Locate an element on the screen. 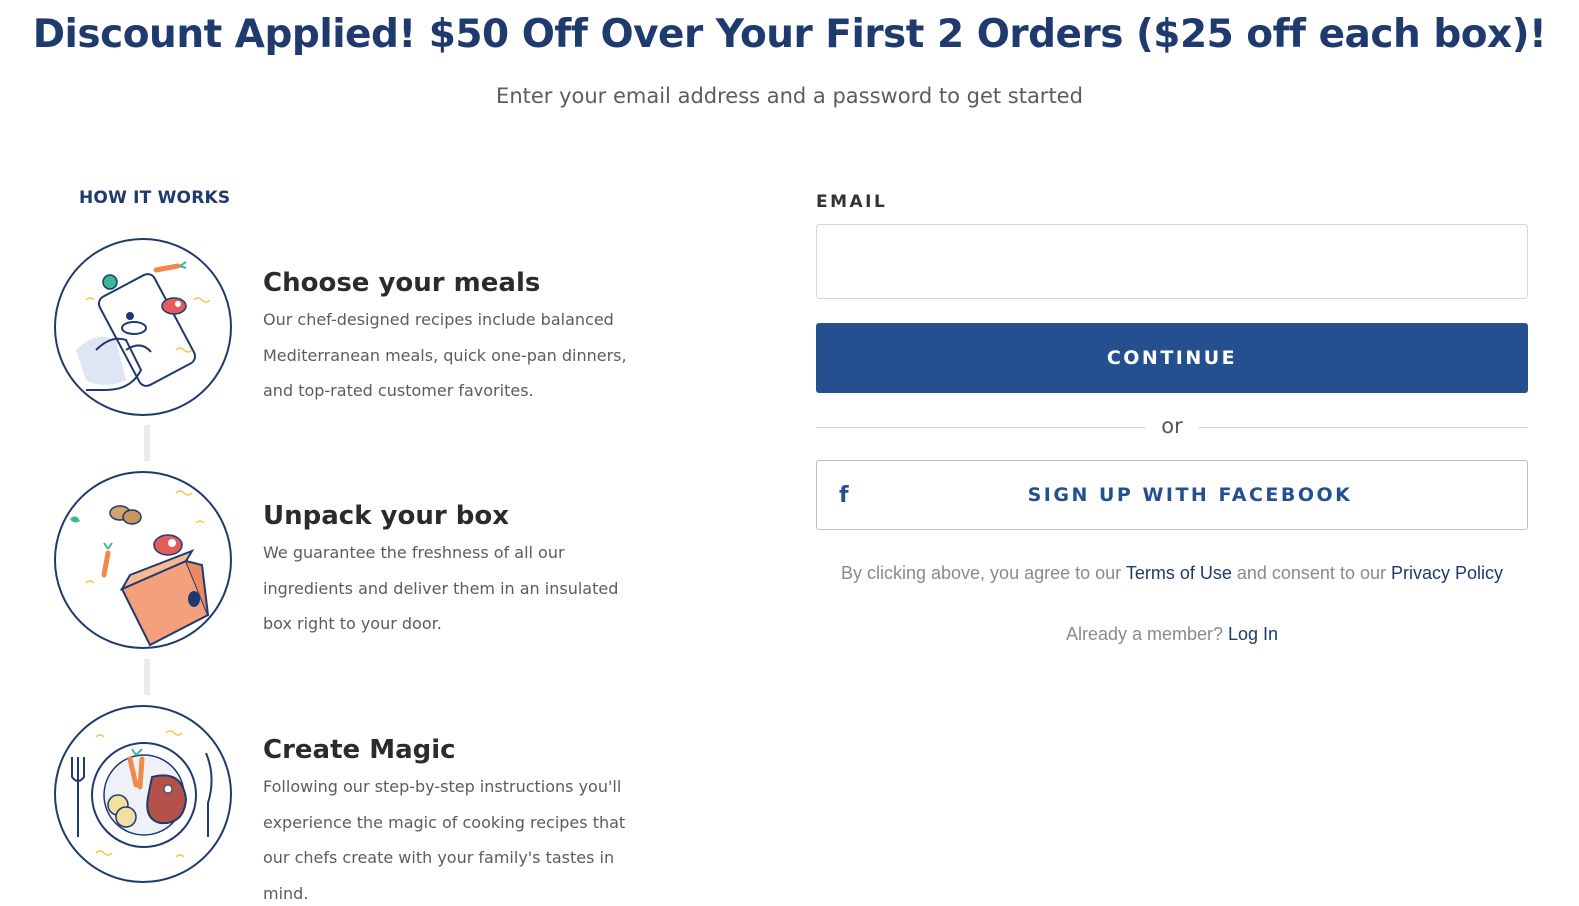 This screenshot has height=906, width=1579. phone-meal-icon is located at coordinates (143, 327).